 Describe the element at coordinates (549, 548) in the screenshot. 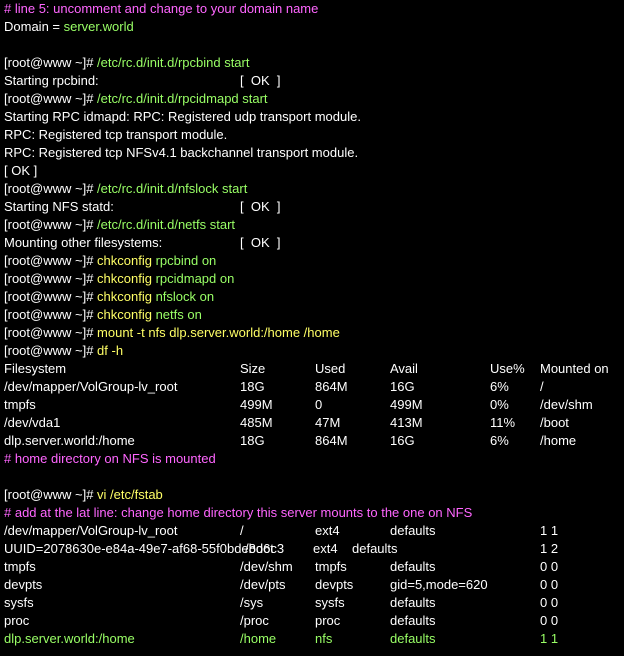

I see `fstab-cell: 1 2` at that location.